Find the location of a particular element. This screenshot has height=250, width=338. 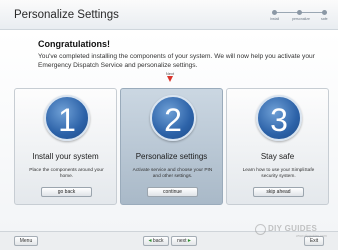

progress-label-safe: safe is located at coordinates (324, 19).